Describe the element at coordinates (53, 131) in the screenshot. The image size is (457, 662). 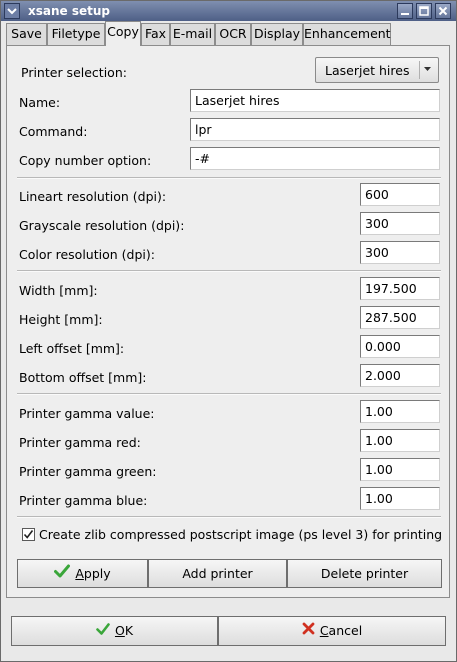
I see `command-label: Command:` at that location.